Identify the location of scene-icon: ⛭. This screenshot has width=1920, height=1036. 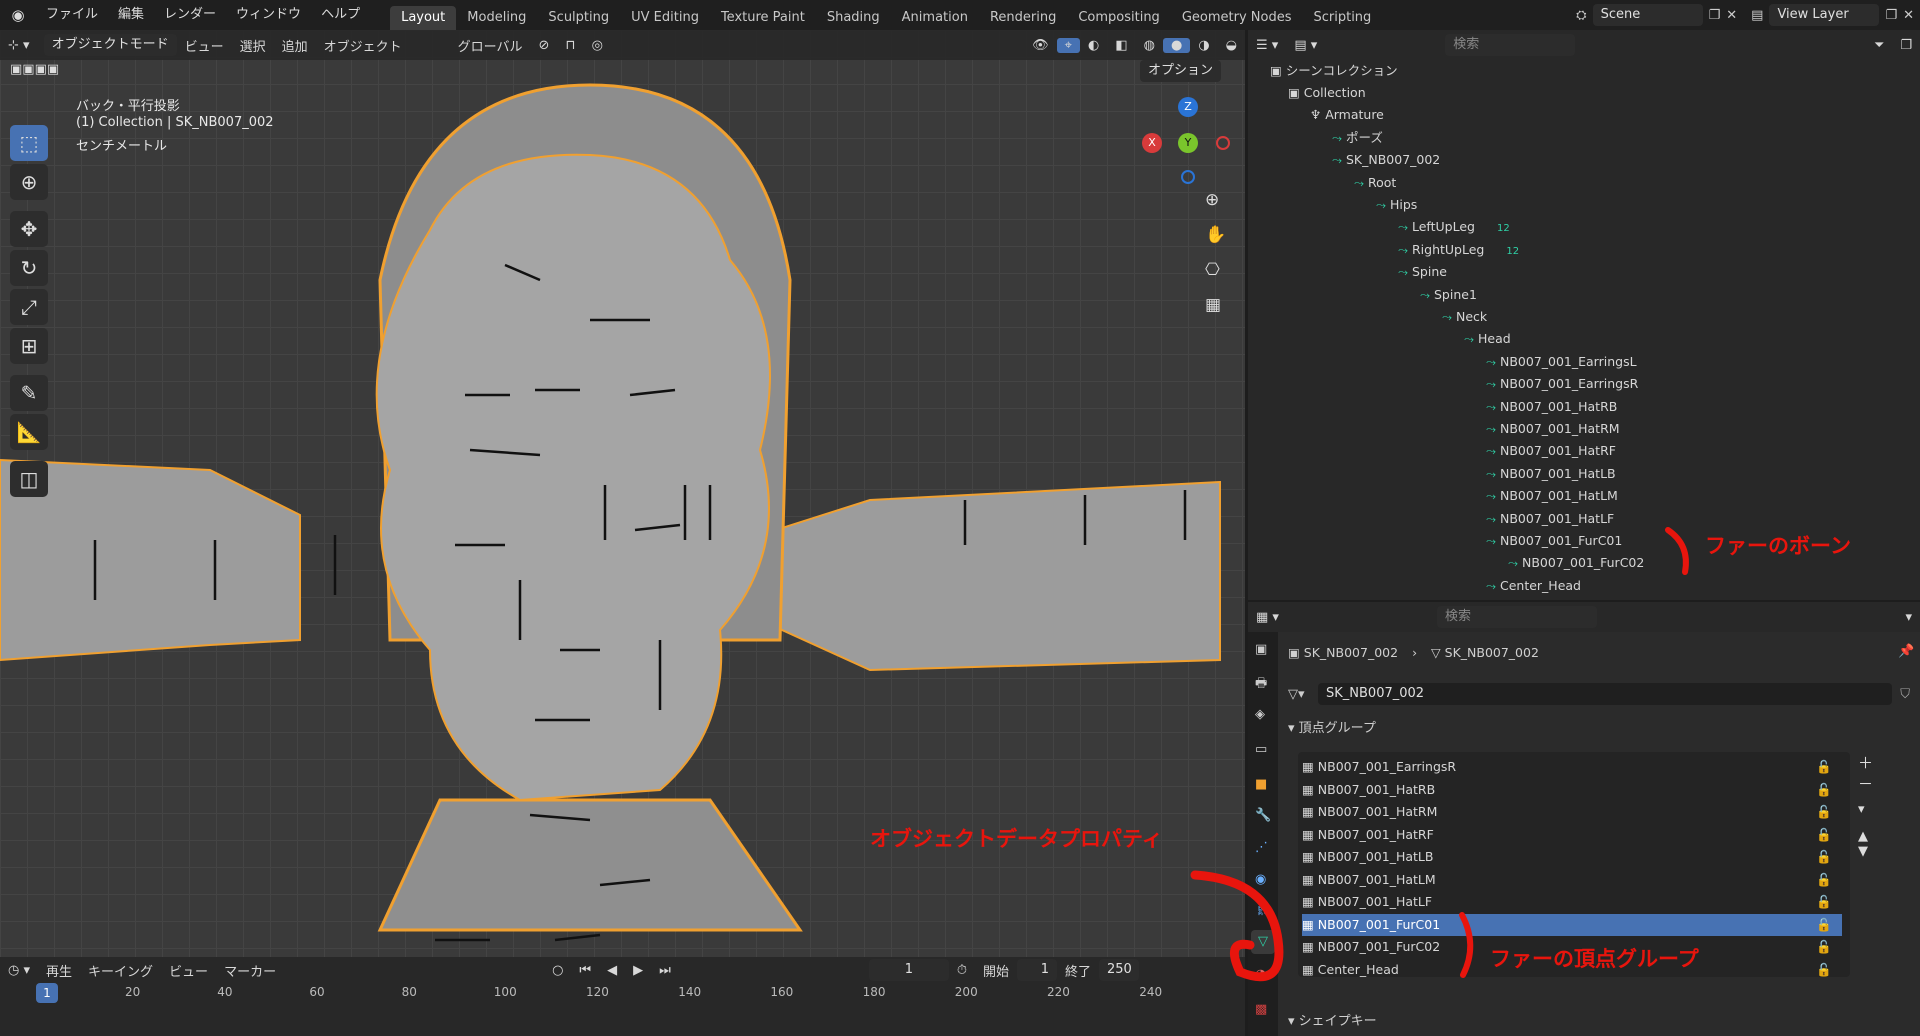
(1581, 15).